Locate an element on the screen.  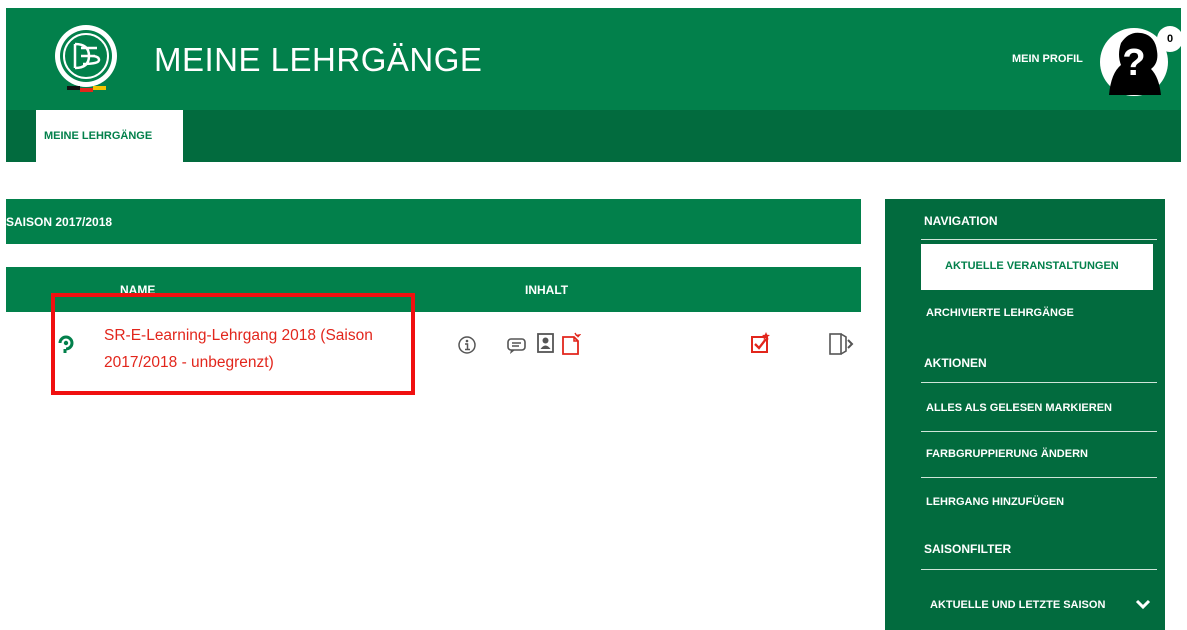
sidebar-heading-season-filter: SAISONFILTER is located at coordinates (968, 549).